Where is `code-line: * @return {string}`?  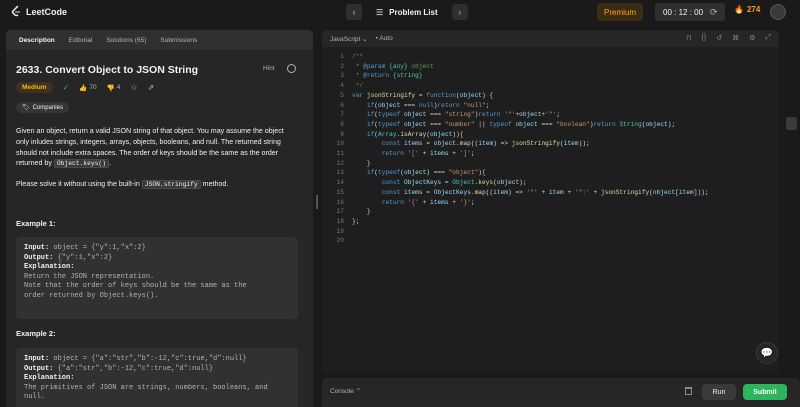 code-line: * @return {string} is located at coordinates (387, 76).